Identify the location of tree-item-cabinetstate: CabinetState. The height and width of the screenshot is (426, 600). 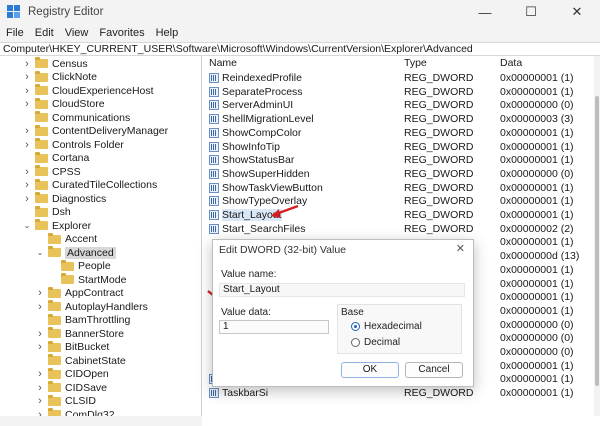
(80, 361).